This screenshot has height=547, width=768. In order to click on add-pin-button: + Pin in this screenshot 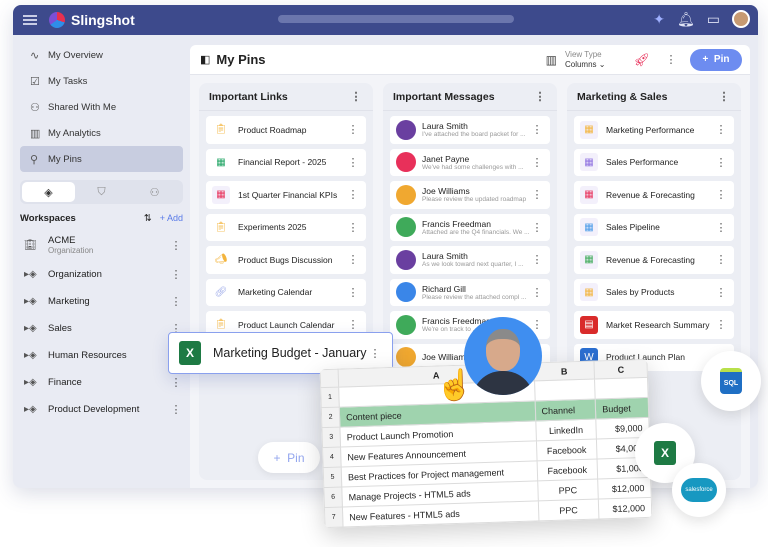, I will do `click(716, 59)`.